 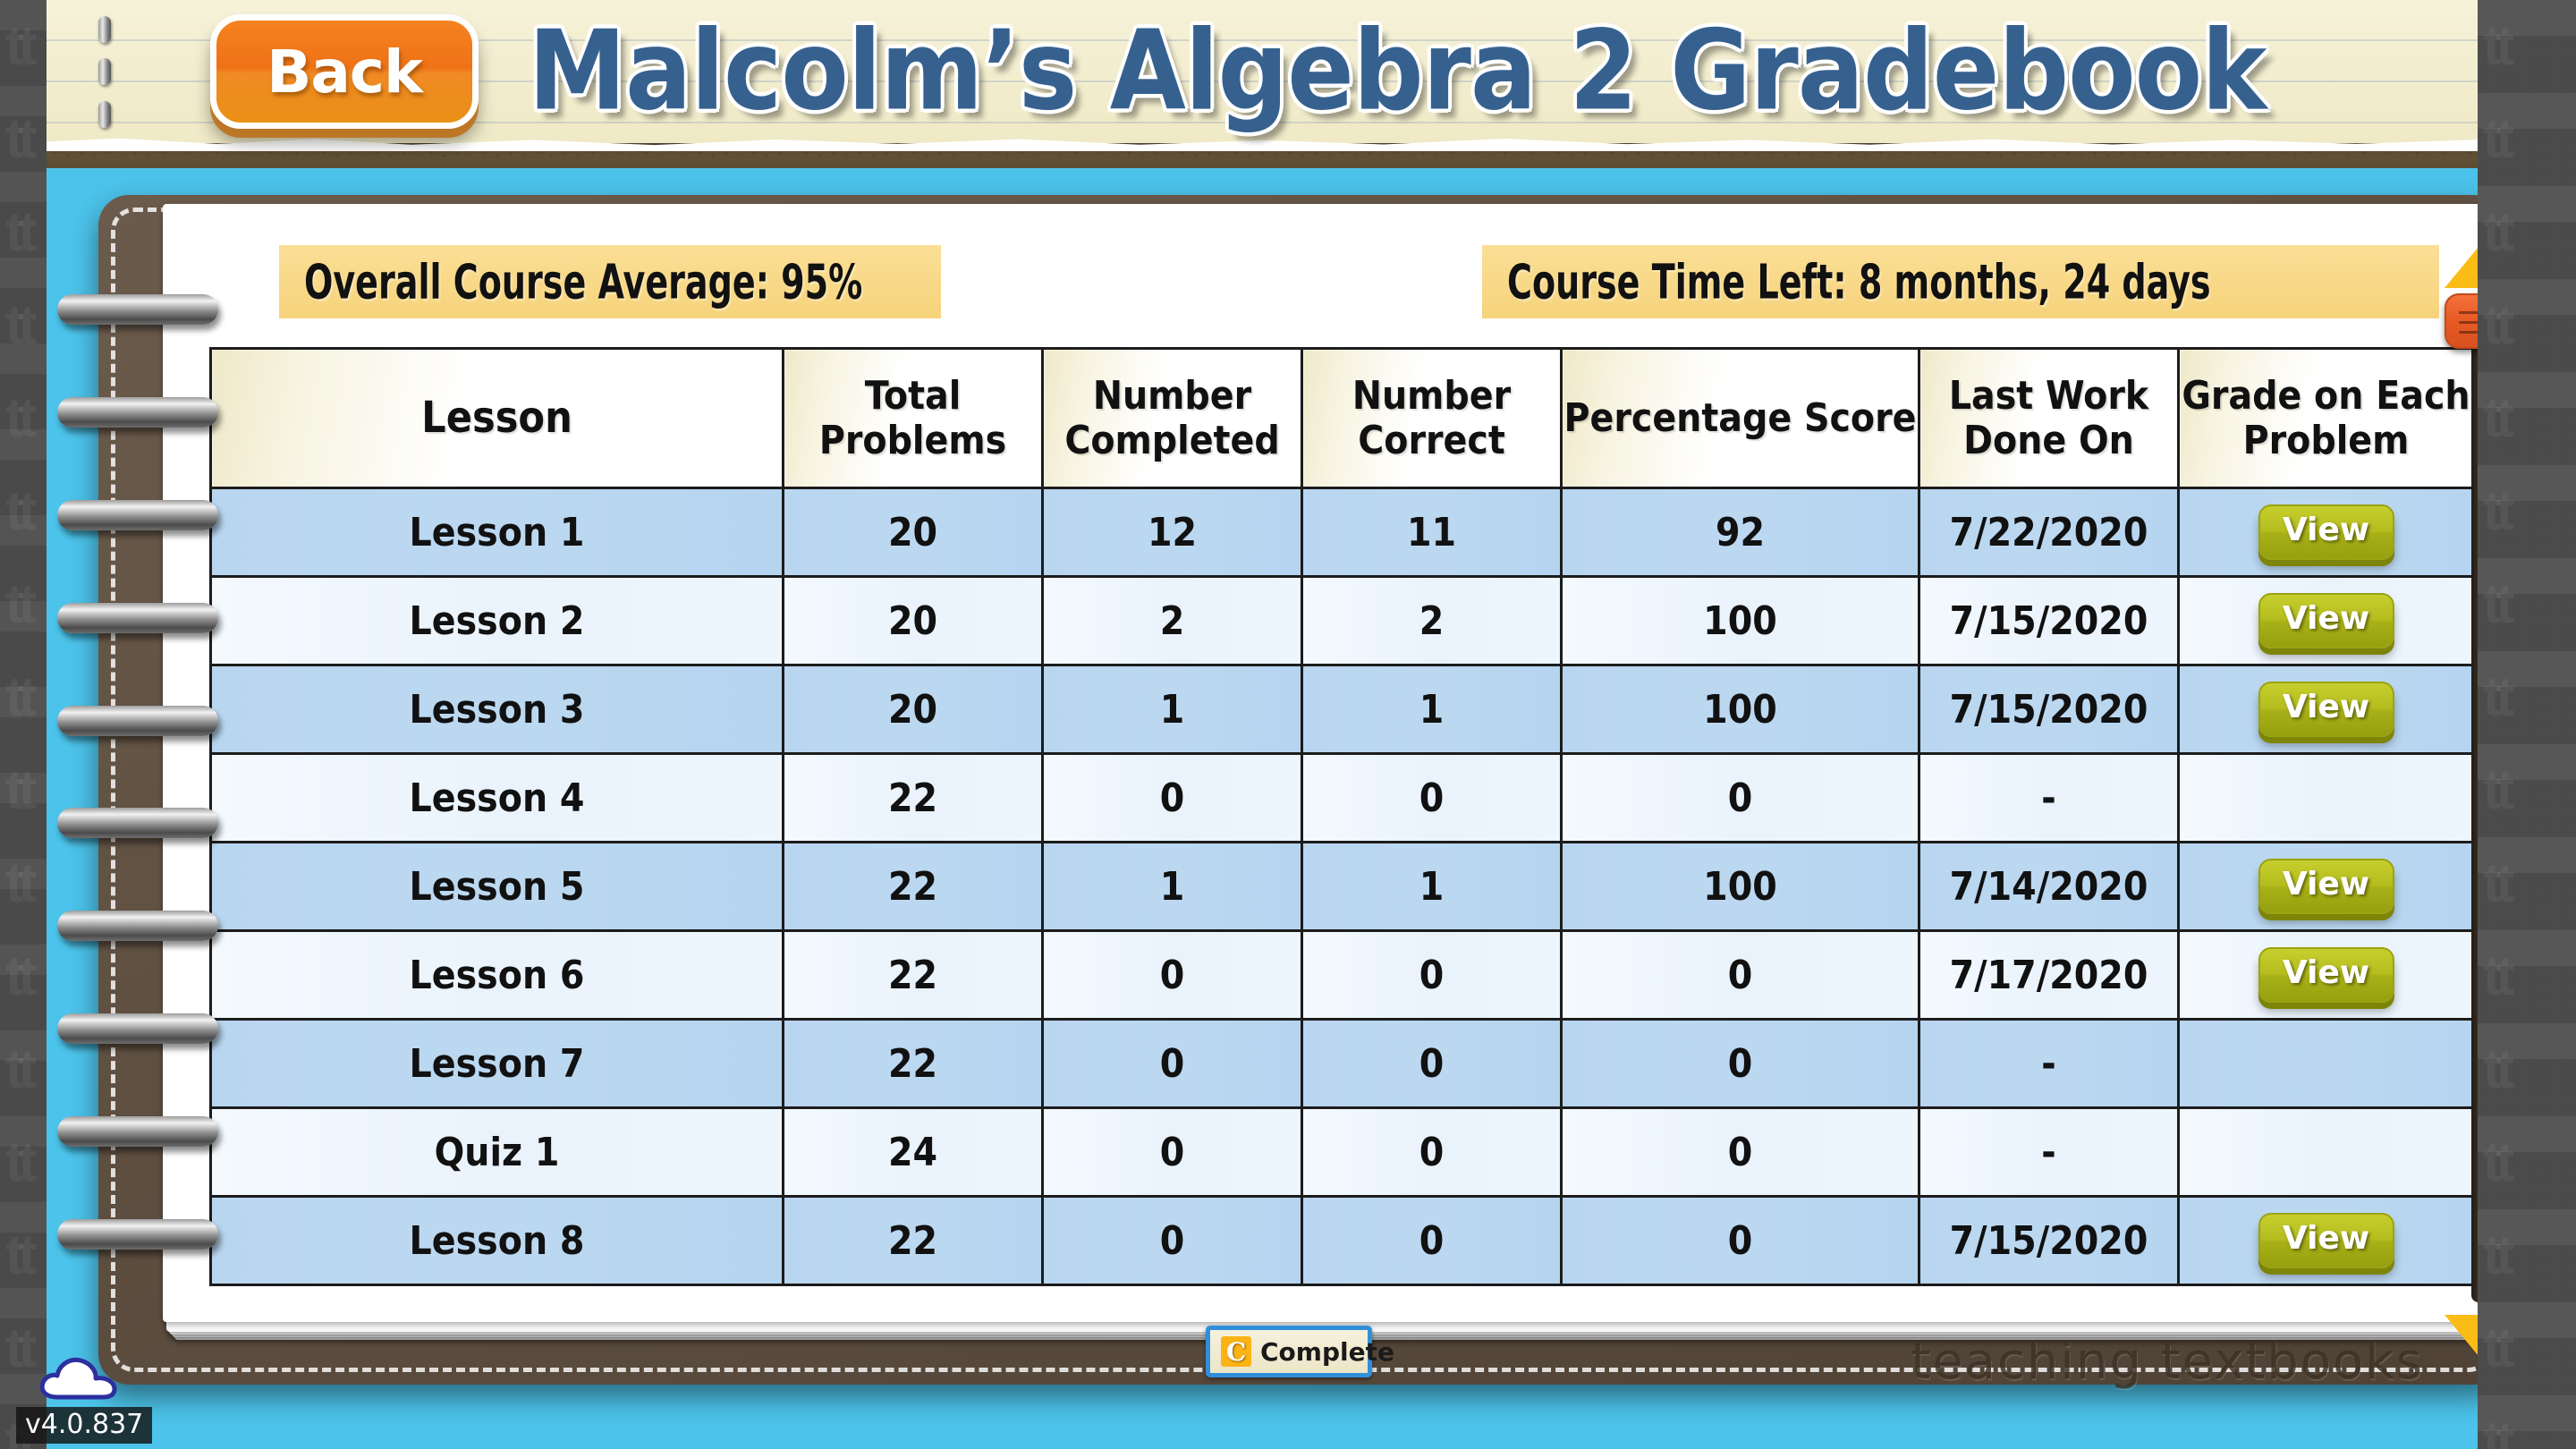 What do you see at coordinates (21, 732) in the screenshot?
I see `rail-pattern-left: tttttttttttttttttttttttttttttttt` at bounding box center [21, 732].